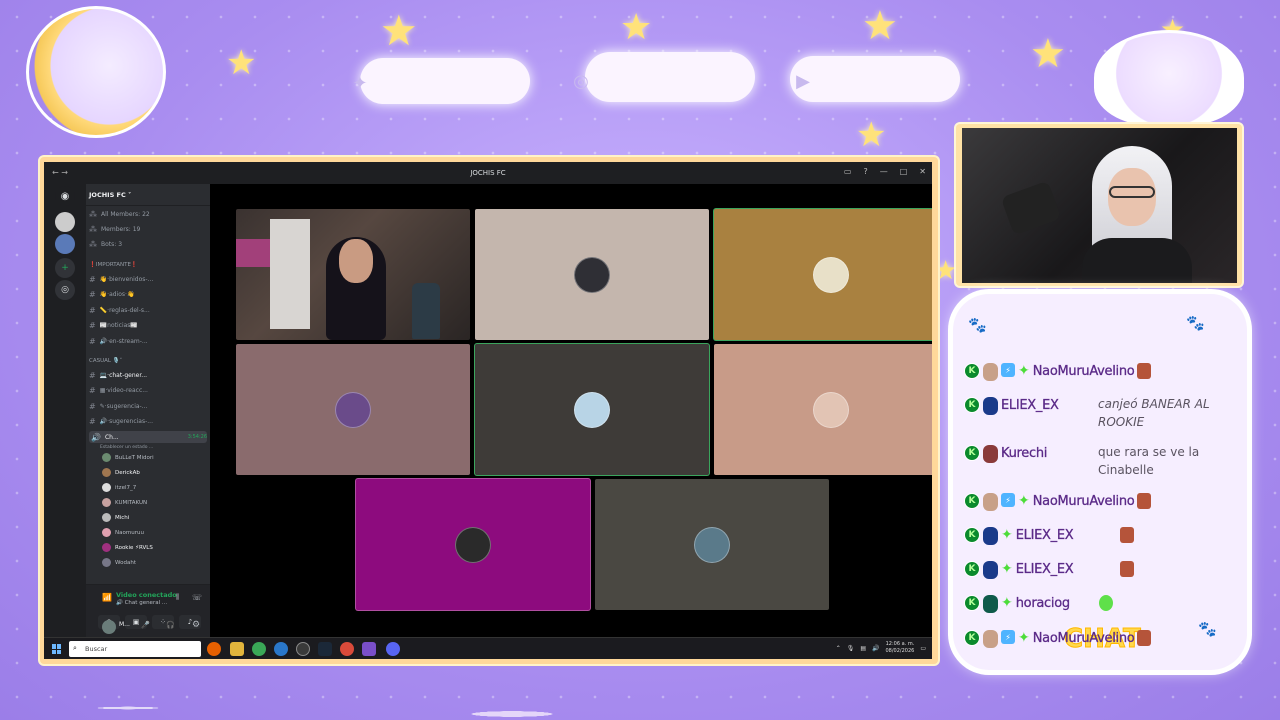 The height and width of the screenshot is (720, 1280). I want to click on ccleaner-icon, so click(281, 649).